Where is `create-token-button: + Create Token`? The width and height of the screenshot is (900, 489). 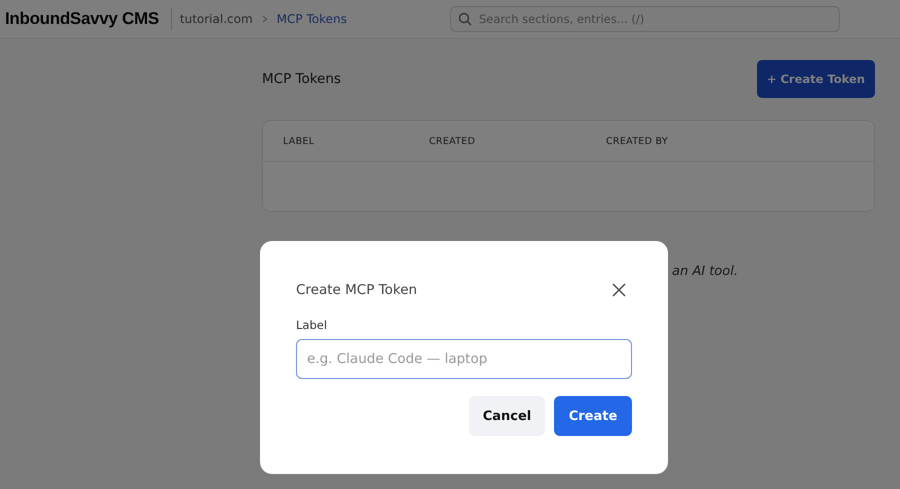 create-token-button: + Create Token is located at coordinates (815, 79).